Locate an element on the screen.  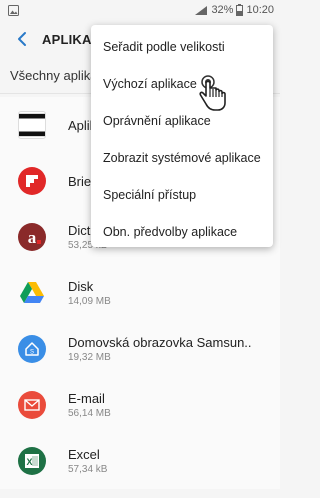
app-name: E-mail is located at coordinates (86, 398).